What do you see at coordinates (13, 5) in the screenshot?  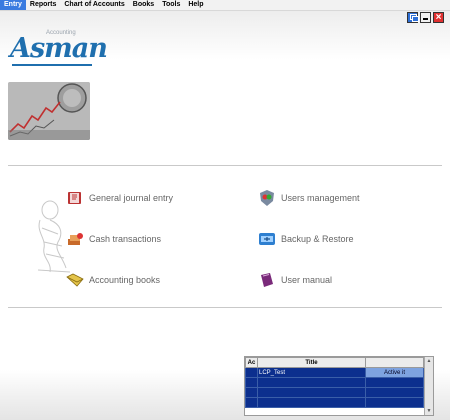 I see `menu-entry: Entry` at bounding box center [13, 5].